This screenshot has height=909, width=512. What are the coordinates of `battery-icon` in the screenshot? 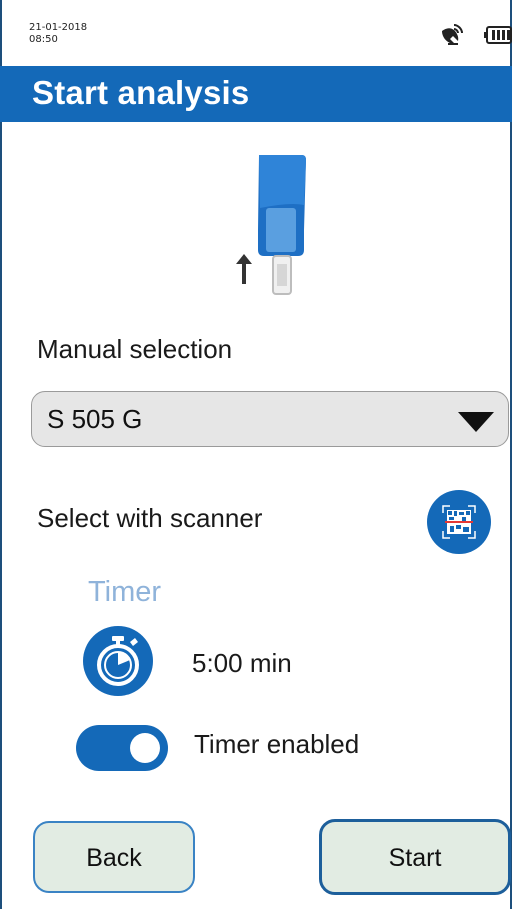 It's located at (498, 35).